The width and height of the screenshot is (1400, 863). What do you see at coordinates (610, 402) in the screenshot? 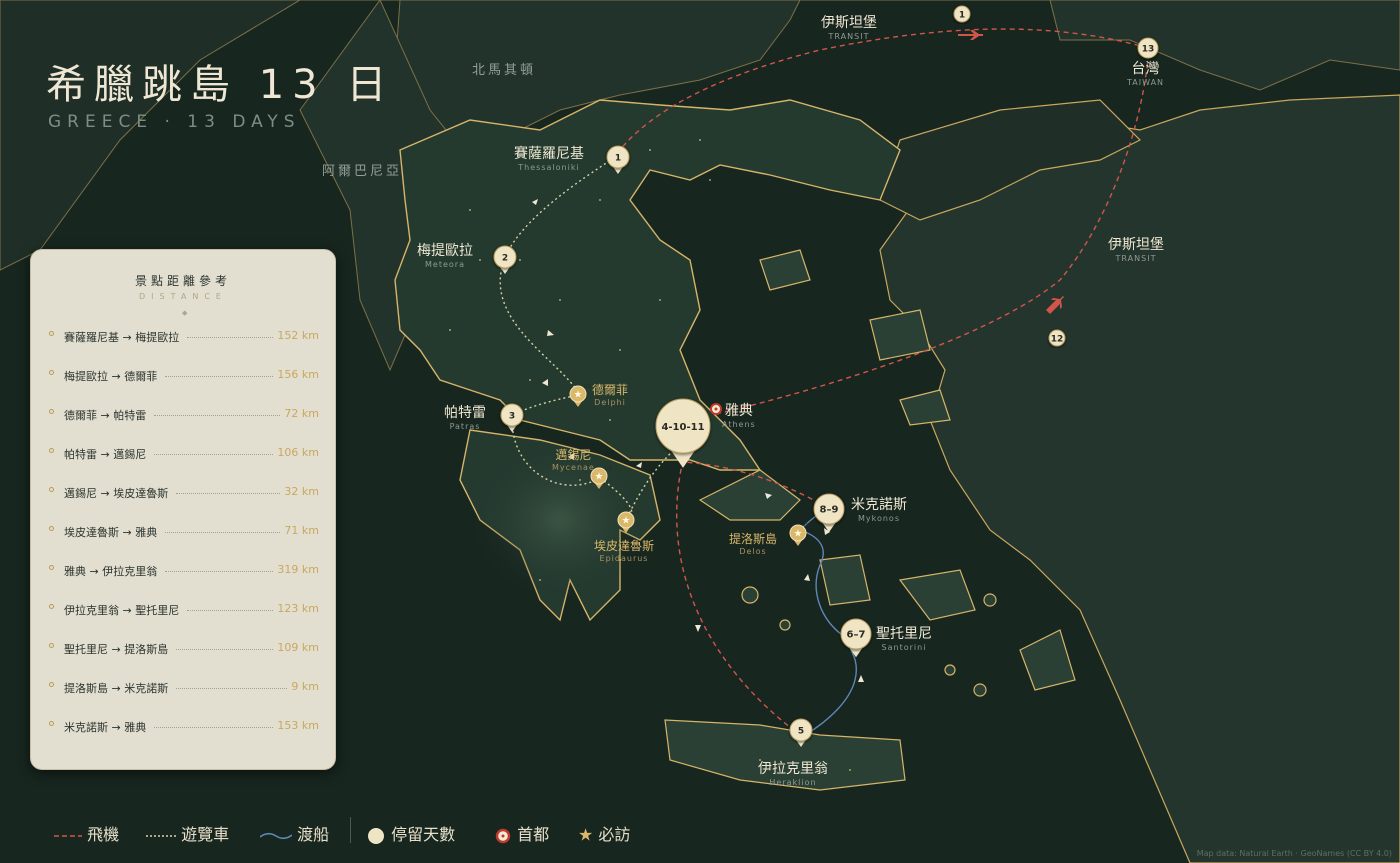
I see `place-name-en: Delphi` at bounding box center [610, 402].